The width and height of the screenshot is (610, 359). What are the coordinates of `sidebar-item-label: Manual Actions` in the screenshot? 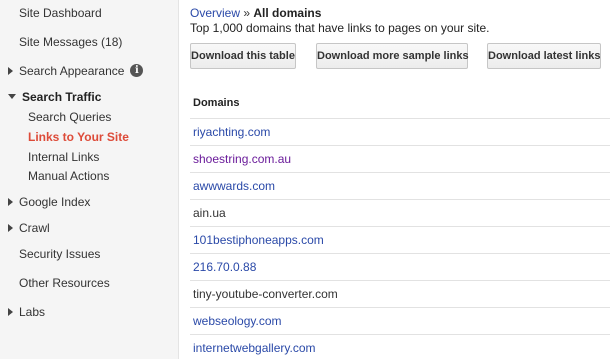 It's located at (69, 176).